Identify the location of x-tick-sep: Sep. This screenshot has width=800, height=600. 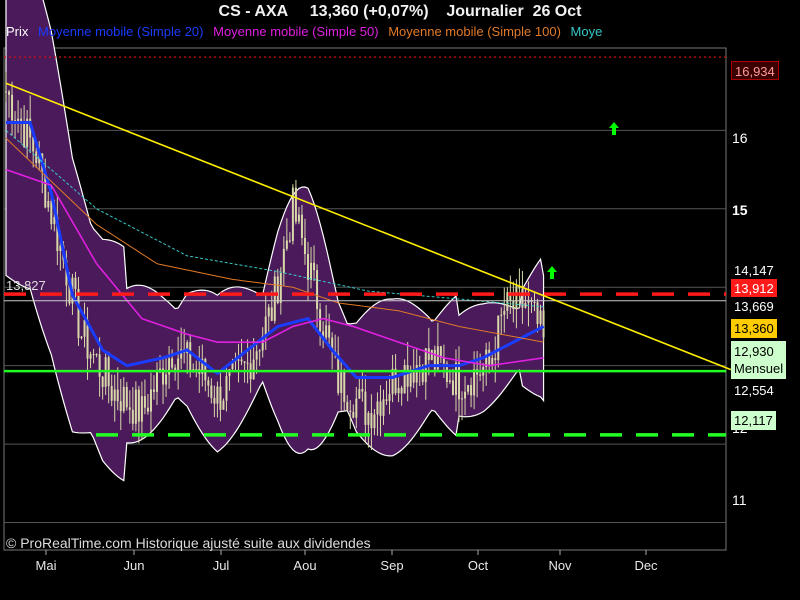
(392, 565).